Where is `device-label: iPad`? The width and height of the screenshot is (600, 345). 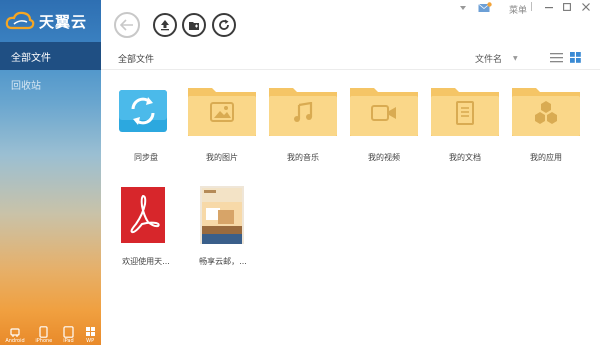 device-label: iPad is located at coordinates (68, 341).